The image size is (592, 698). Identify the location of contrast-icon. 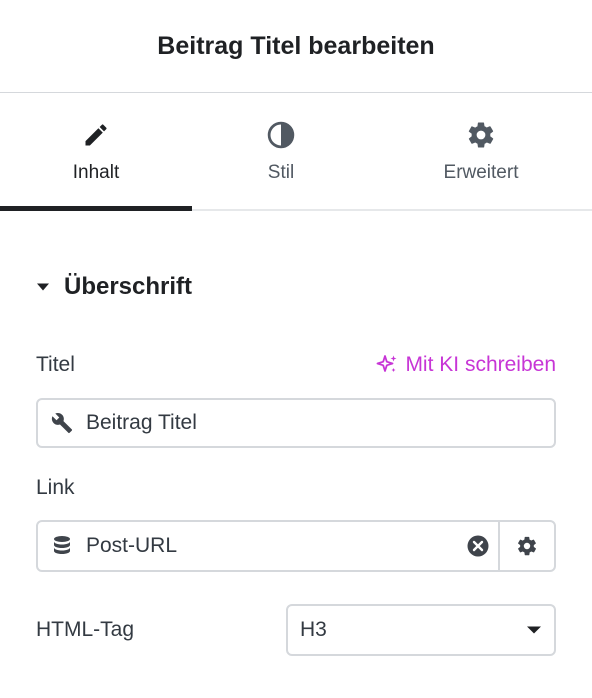
(281, 135).